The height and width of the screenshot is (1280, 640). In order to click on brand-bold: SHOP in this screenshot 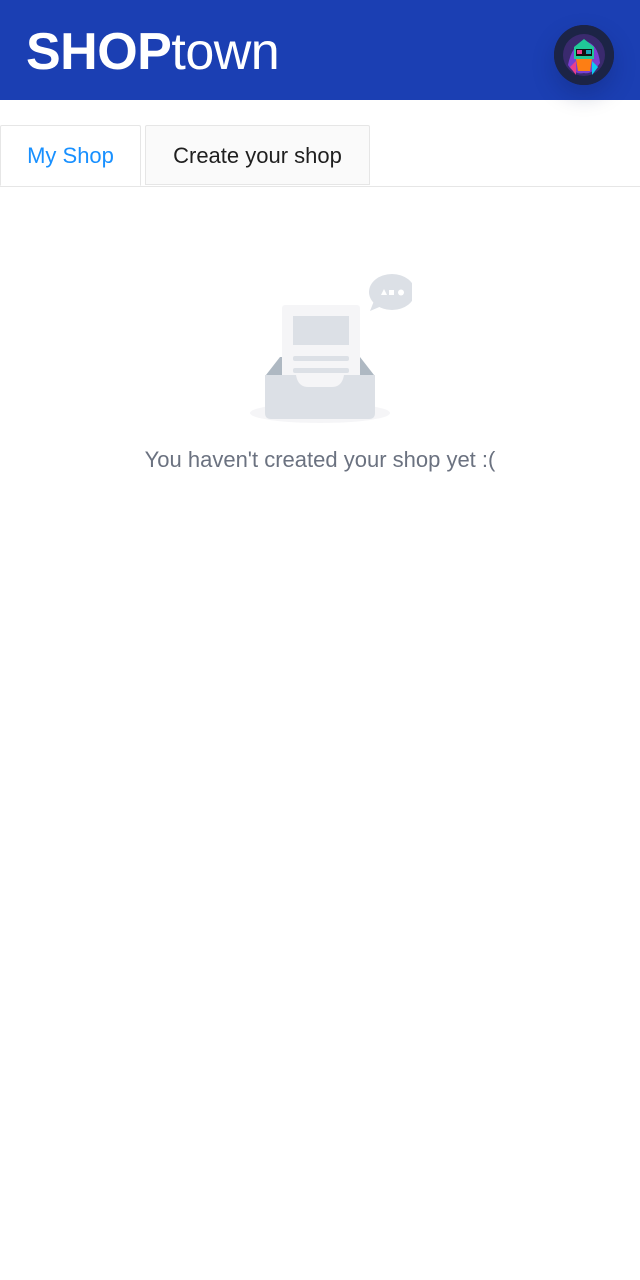, I will do `click(99, 52)`.